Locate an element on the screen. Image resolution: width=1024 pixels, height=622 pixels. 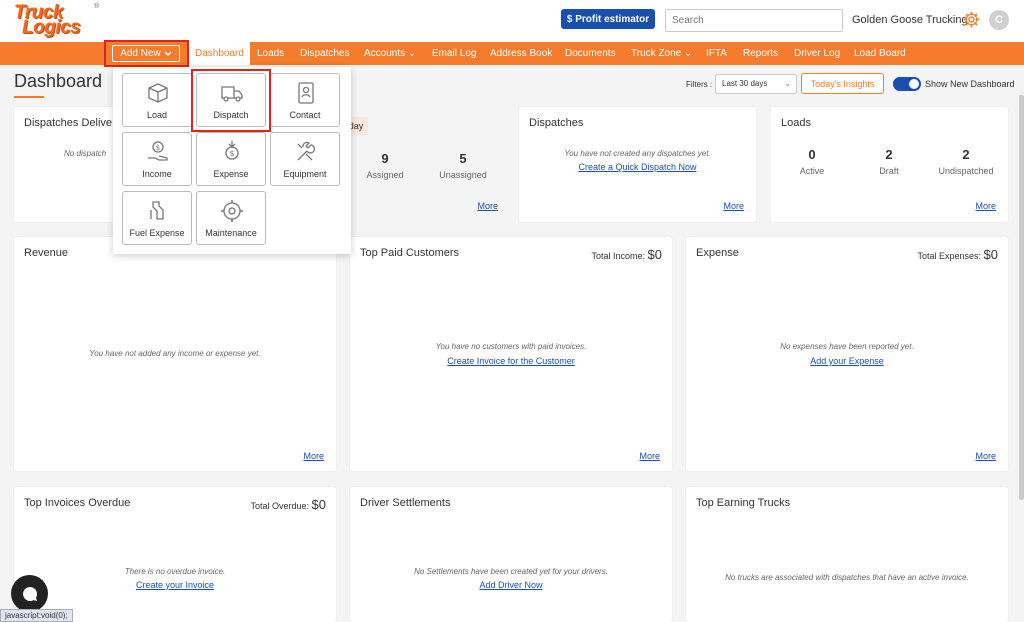
nav-address-book: Address Book is located at coordinates (521, 53).